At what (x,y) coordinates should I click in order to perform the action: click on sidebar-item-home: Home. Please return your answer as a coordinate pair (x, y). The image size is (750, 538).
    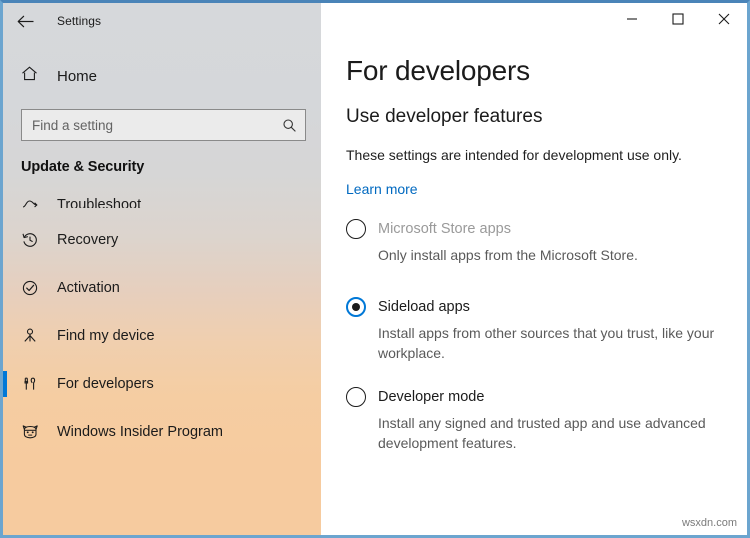
    Looking at the image, I should click on (162, 76).